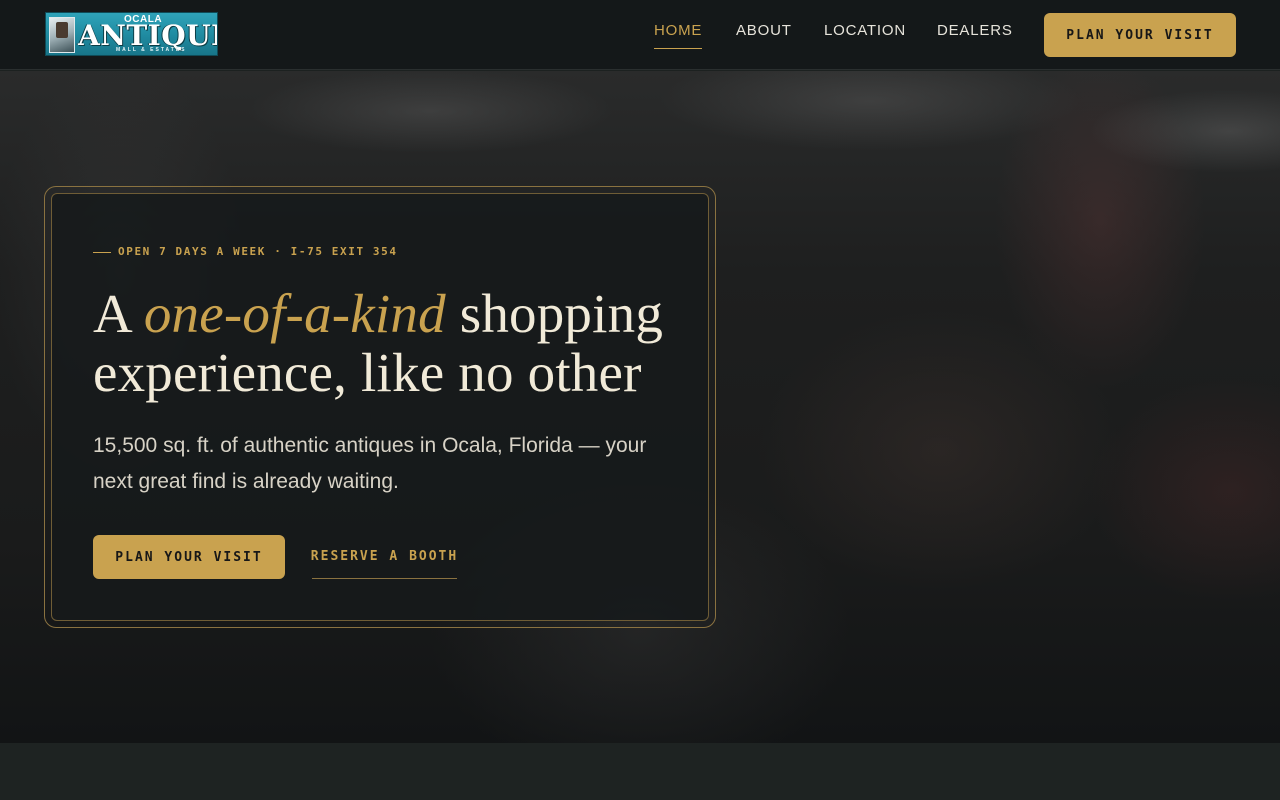  Describe the element at coordinates (764, 30) in the screenshot. I see `nav-about-link: ABOUT` at that location.